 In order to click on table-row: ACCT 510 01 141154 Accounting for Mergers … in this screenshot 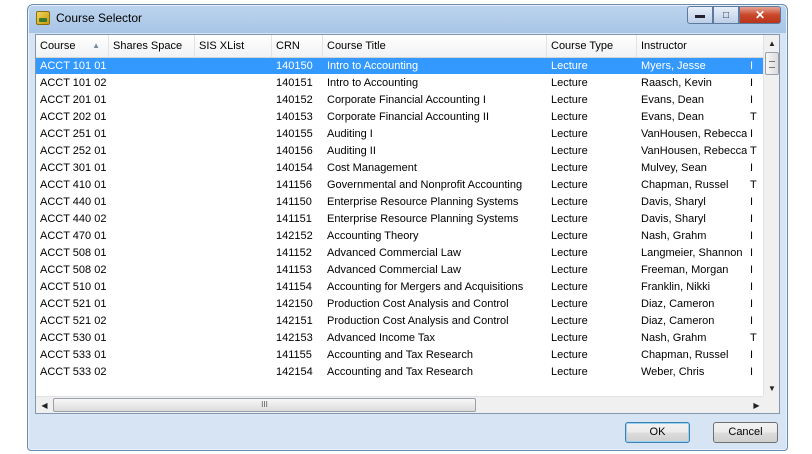, I will do `click(400, 287)`.